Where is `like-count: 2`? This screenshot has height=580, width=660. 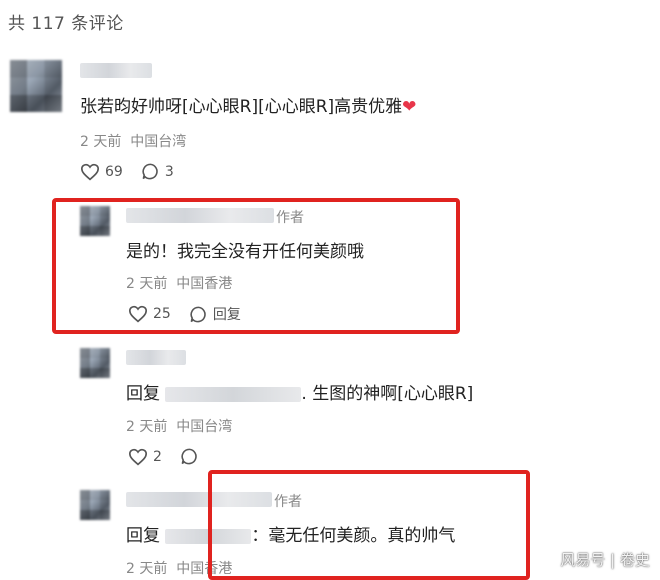
like-count: 2 is located at coordinates (157, 456).